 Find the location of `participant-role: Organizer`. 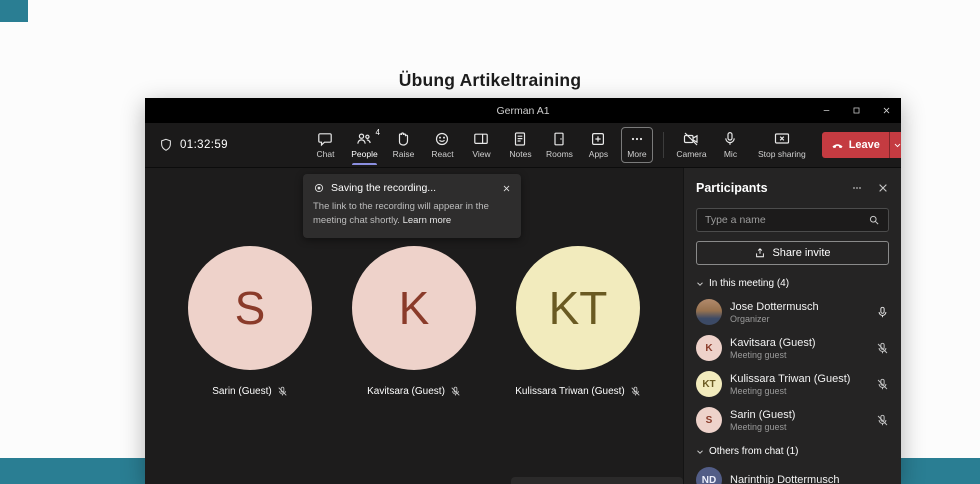

participant-role: Organizer is located at coordinates (750, 318).